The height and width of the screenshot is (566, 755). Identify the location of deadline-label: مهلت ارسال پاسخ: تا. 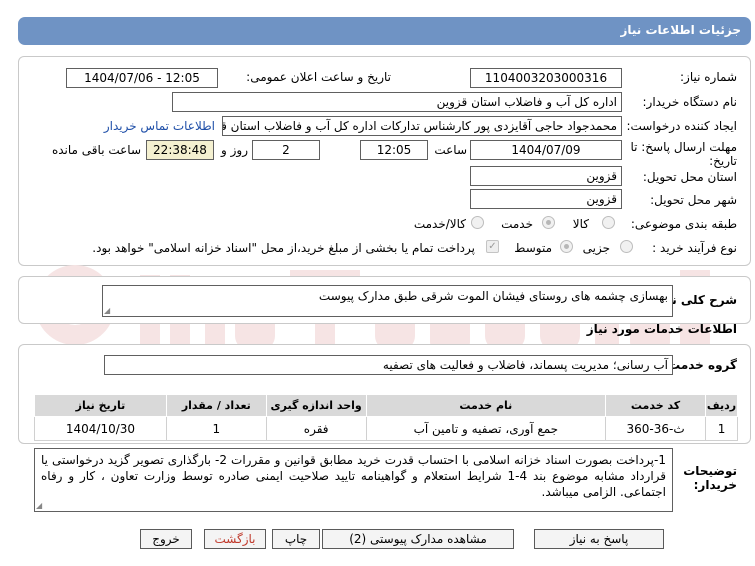
(683, 147).